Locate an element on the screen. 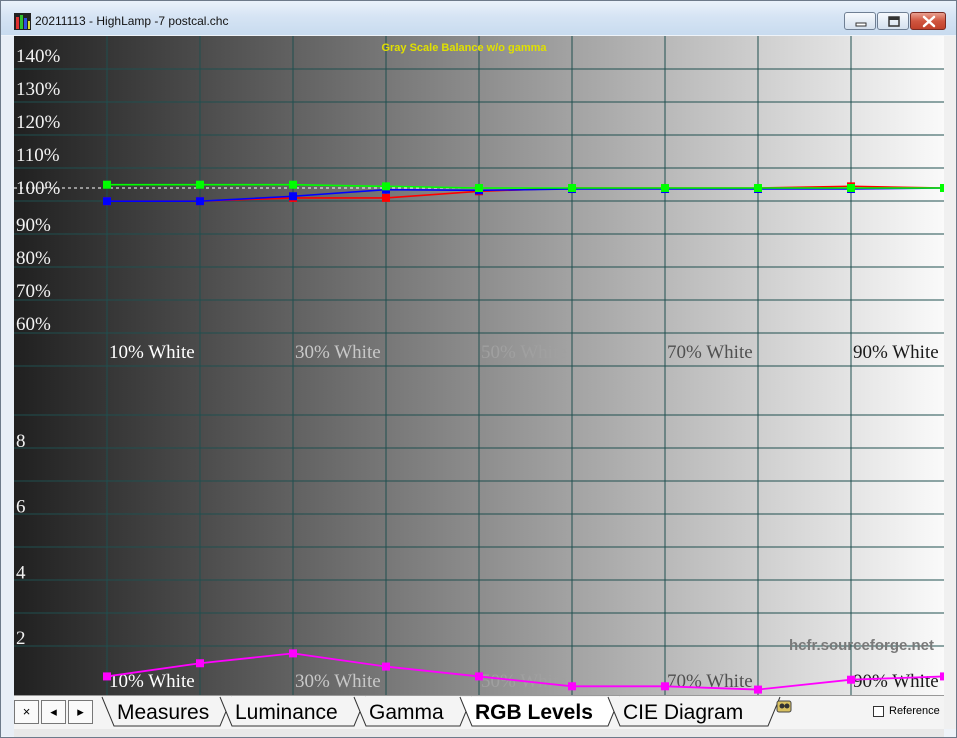 The image size is (957, 738). tab-rgb-levels: RGB Levels is located at coordinates (540, 711).